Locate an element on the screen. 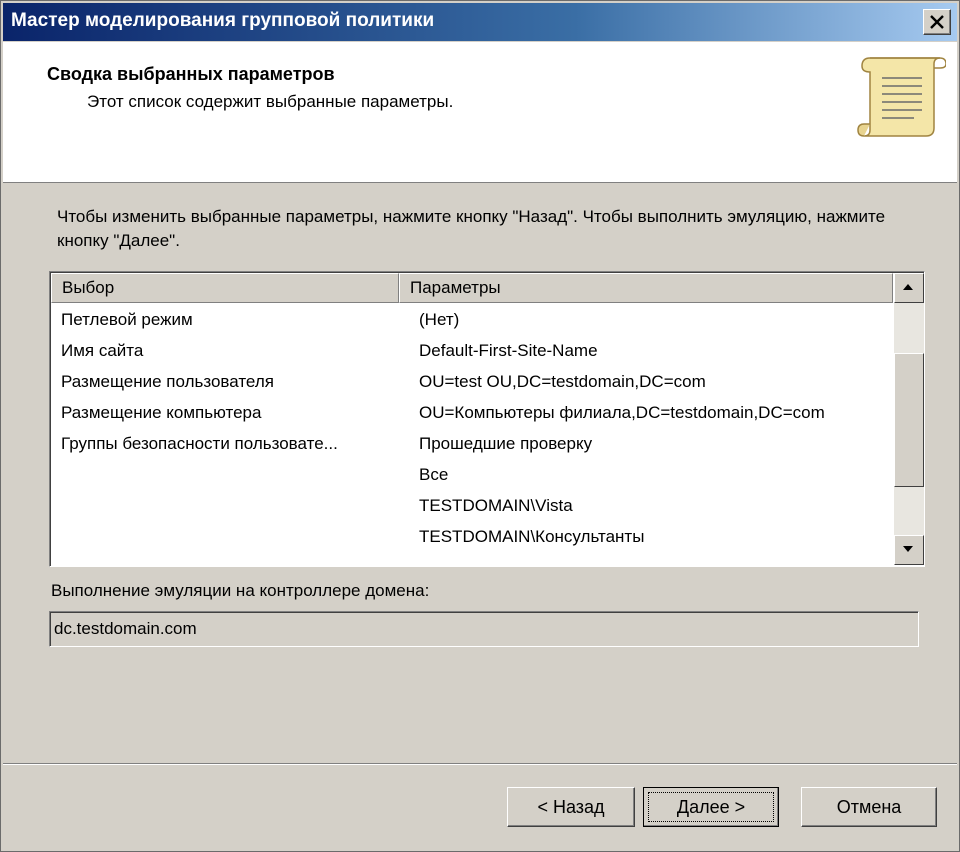  list-row: TESTDOMAIN\Консультанты is located at coordinates (472, 536).